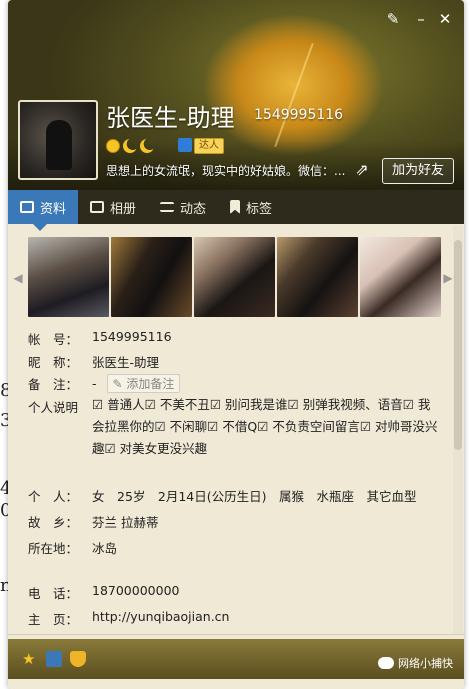  I want to click on row-hometown: 故 乡： 芬兰 拉赫蒂, so click(93, 521).